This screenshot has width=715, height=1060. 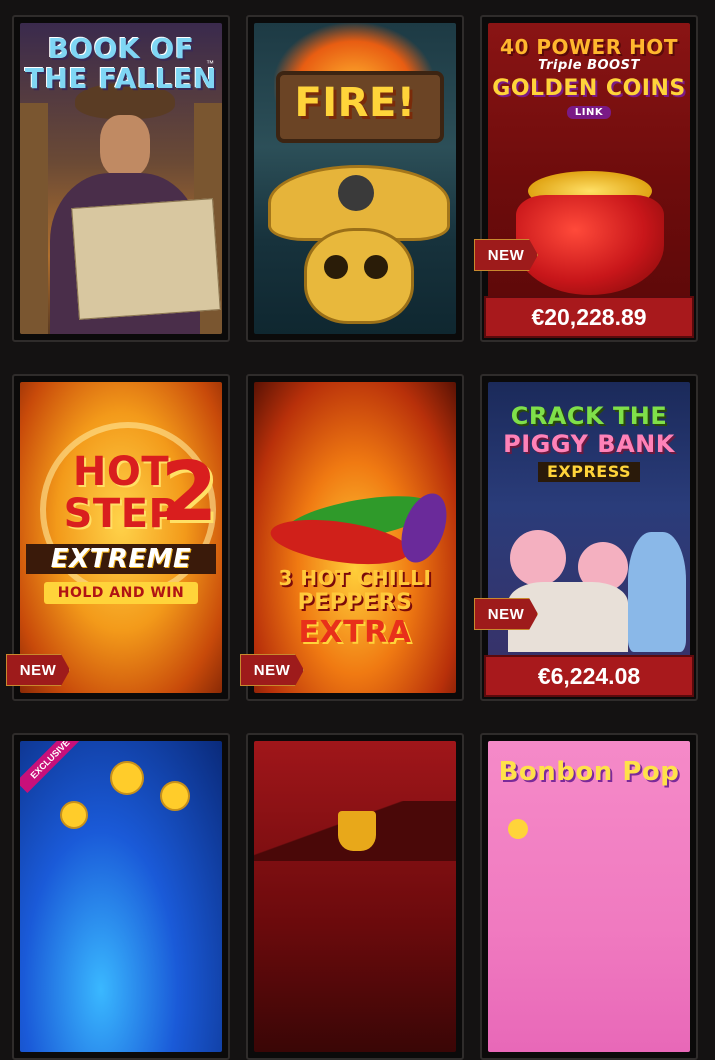 I want to click on game-tile-bonbon-pop: Bonbon Pop, so click(x=589, y=896).